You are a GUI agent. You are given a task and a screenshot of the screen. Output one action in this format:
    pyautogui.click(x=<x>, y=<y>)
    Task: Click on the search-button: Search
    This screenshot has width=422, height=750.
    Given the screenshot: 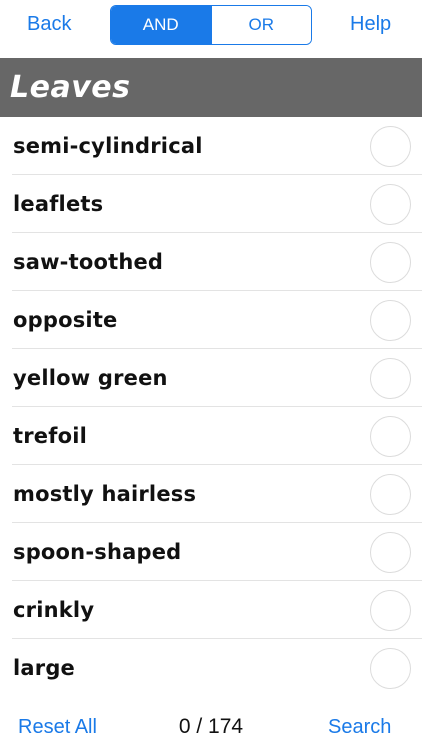 What is the action you would take?
    pyautogui.click(x=359, y=727)
    